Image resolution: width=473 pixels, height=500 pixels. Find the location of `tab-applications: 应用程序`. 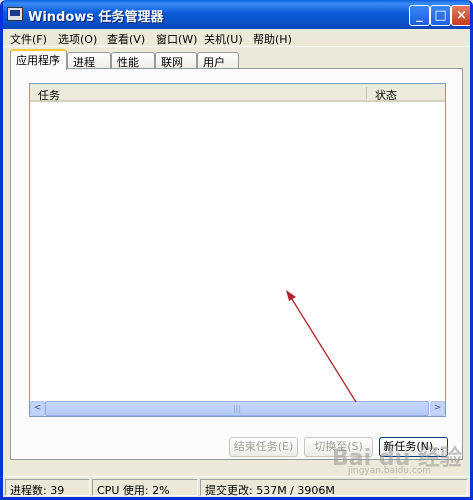

tab-applications: 应用程序 is located at coordinates (38, 59).